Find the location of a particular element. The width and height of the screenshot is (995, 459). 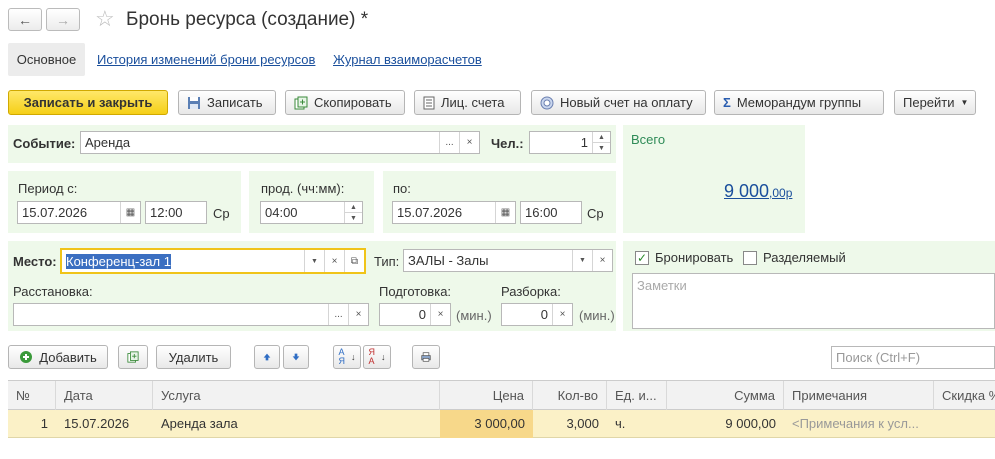

persons-stepper: ▲ ▼ is located at coordinates (601, 142).